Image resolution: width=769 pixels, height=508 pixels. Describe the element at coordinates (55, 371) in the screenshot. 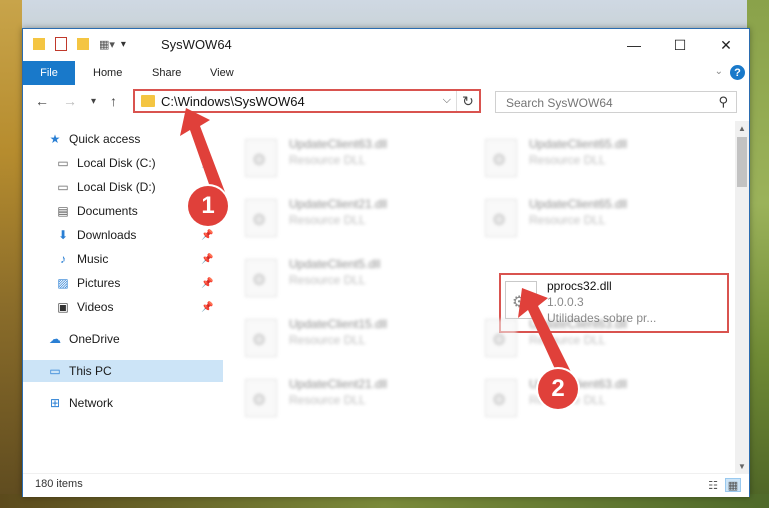

I see `computer-icon: ▭` at that location.